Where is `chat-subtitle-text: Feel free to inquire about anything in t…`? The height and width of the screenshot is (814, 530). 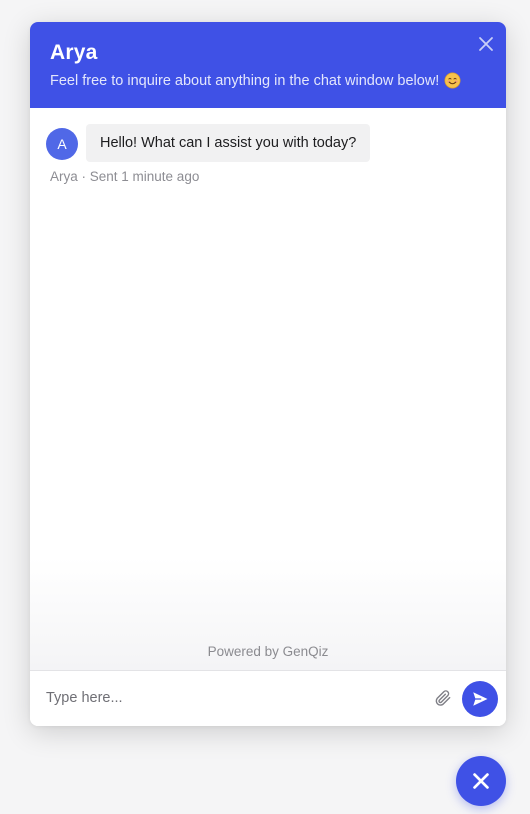 chat-subtitle-text: Feel free to inquire about anything in t… is located at coordinates (245, 80).